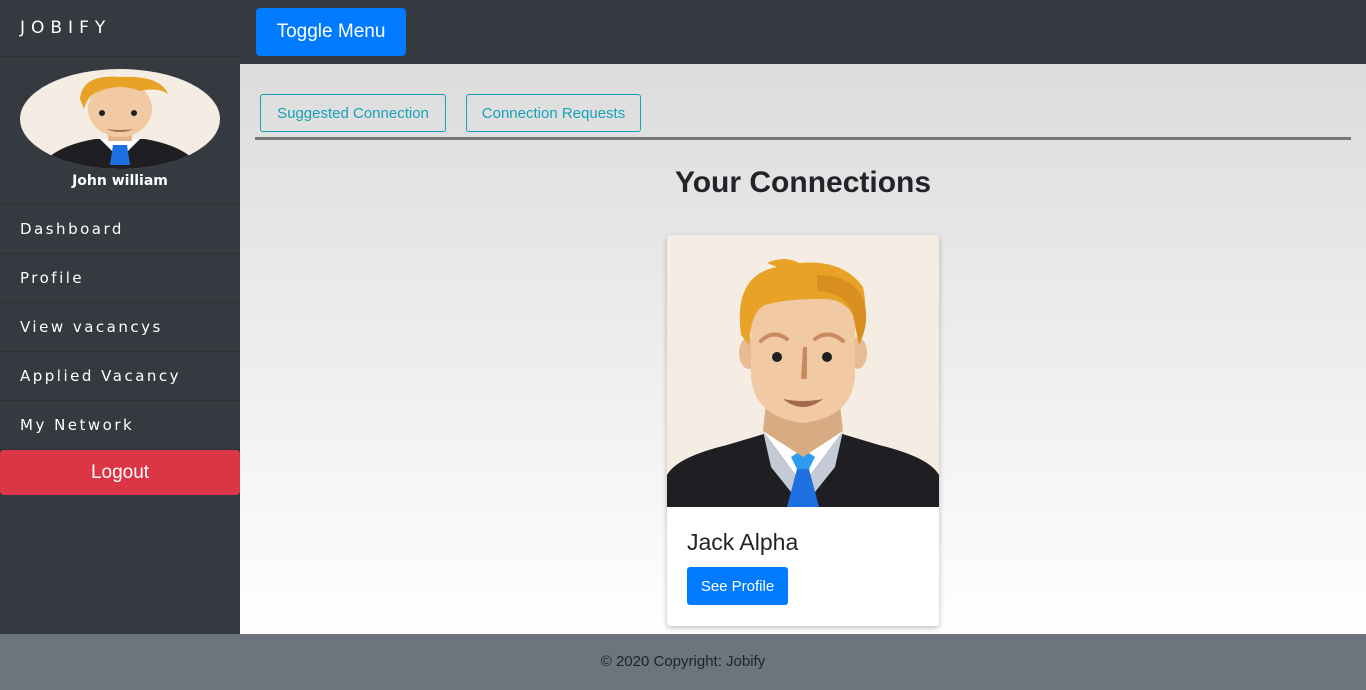  What do you see at coordinates (120, 229) in the screenshot?
I see `sidebar-item-dashboard: Dashboard` at bounding box center [120, 229].